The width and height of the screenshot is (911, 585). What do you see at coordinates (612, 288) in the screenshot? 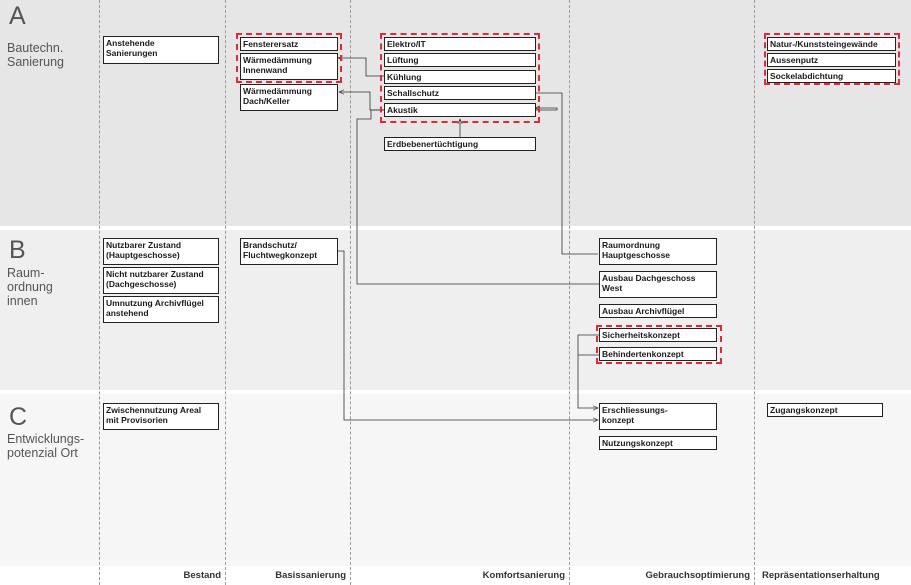
I see `box-text: West` at bounding box center [612, 288].